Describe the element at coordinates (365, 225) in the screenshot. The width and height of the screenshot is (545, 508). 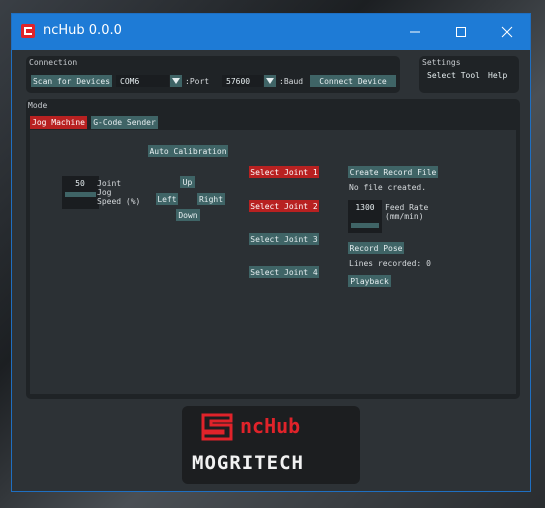
I see `feed-rate-slider` at that location.